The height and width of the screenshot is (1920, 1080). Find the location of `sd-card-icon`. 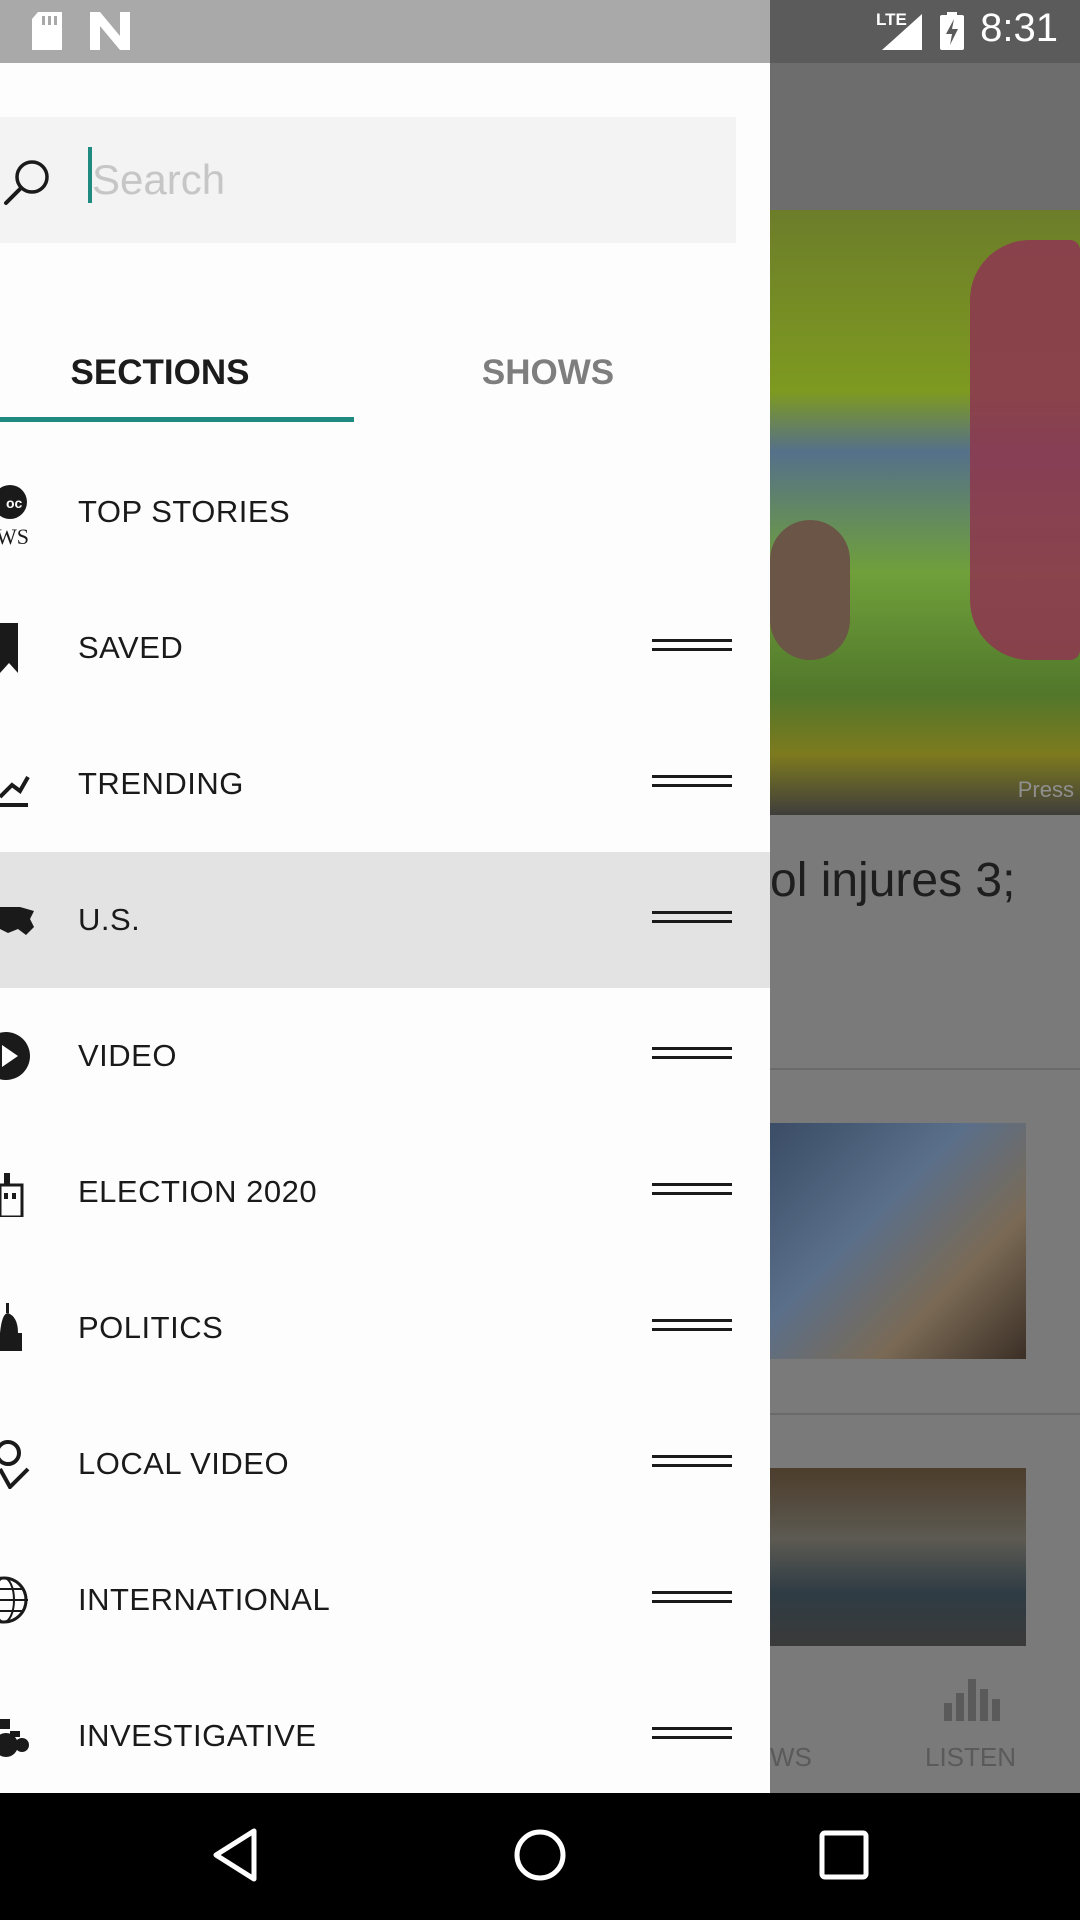

sd-card-icon is located at coordinates (47, 31).